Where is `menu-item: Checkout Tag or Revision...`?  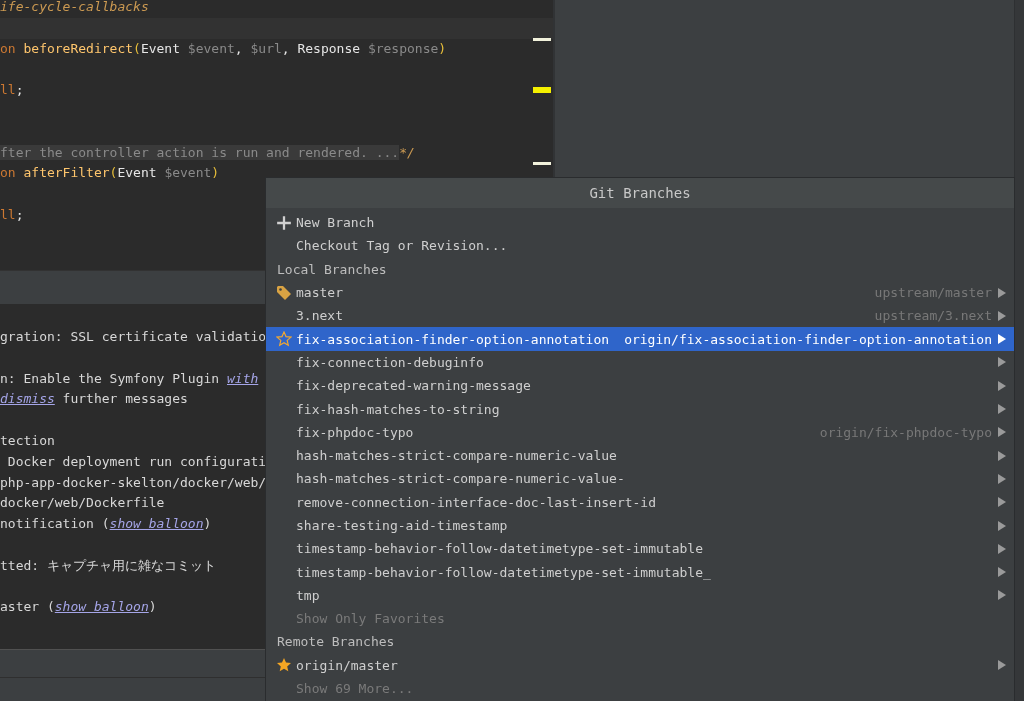
menu-item: Checkout Tag or Revision... is located at coordinates (640, 246).